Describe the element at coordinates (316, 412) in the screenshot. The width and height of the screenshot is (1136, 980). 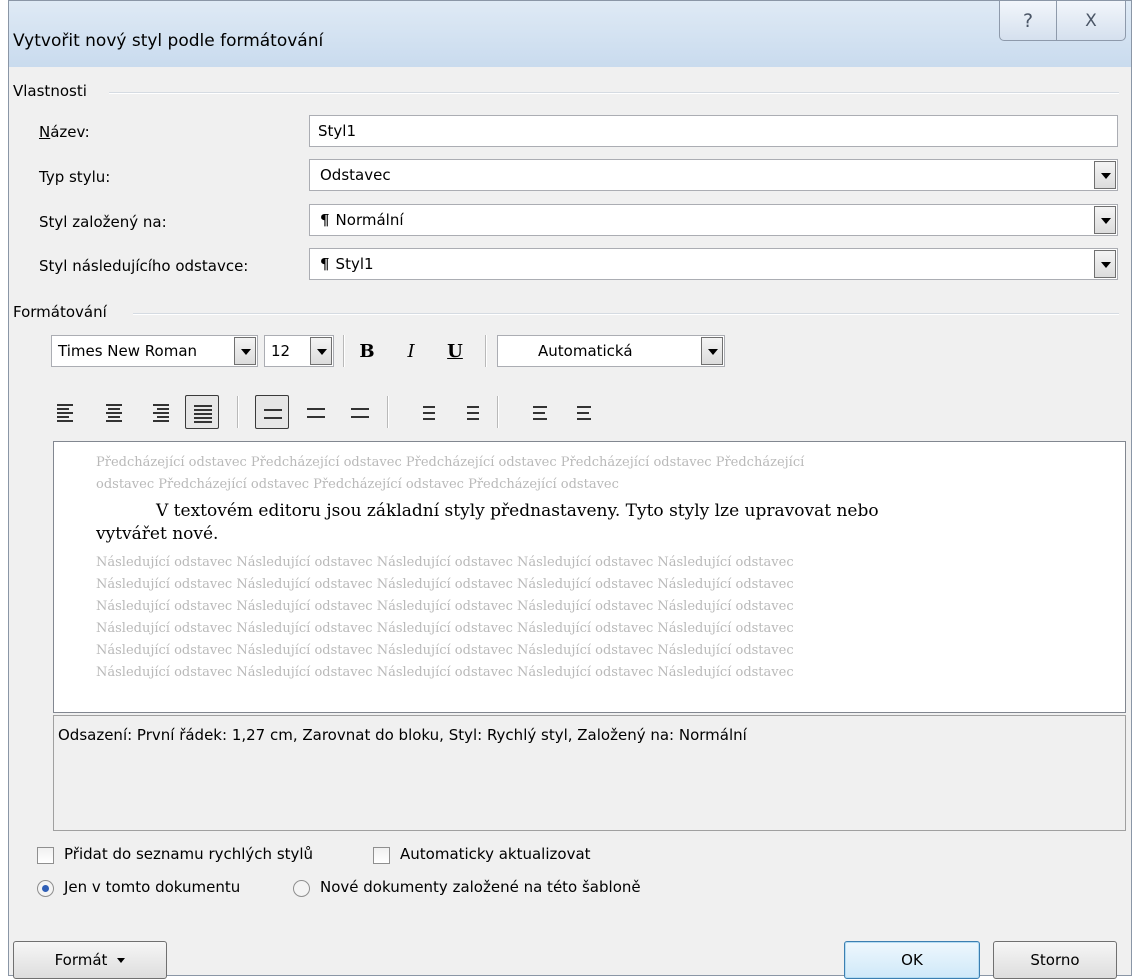
I see `one-half-spacing-icon` at that location.